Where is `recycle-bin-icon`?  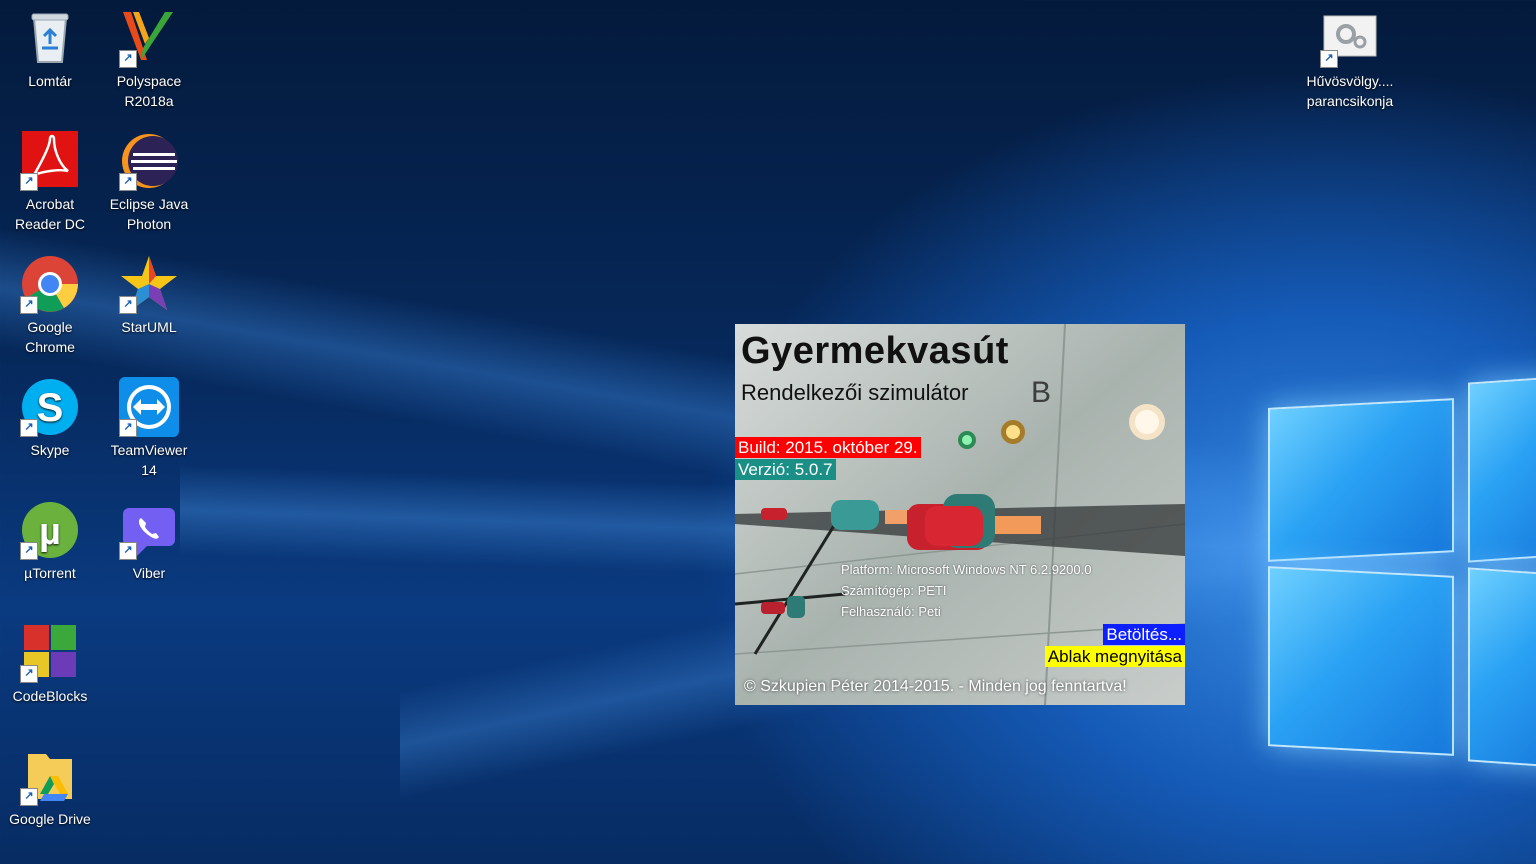
recycle-bin-icon is located at coordinates (50, 38).